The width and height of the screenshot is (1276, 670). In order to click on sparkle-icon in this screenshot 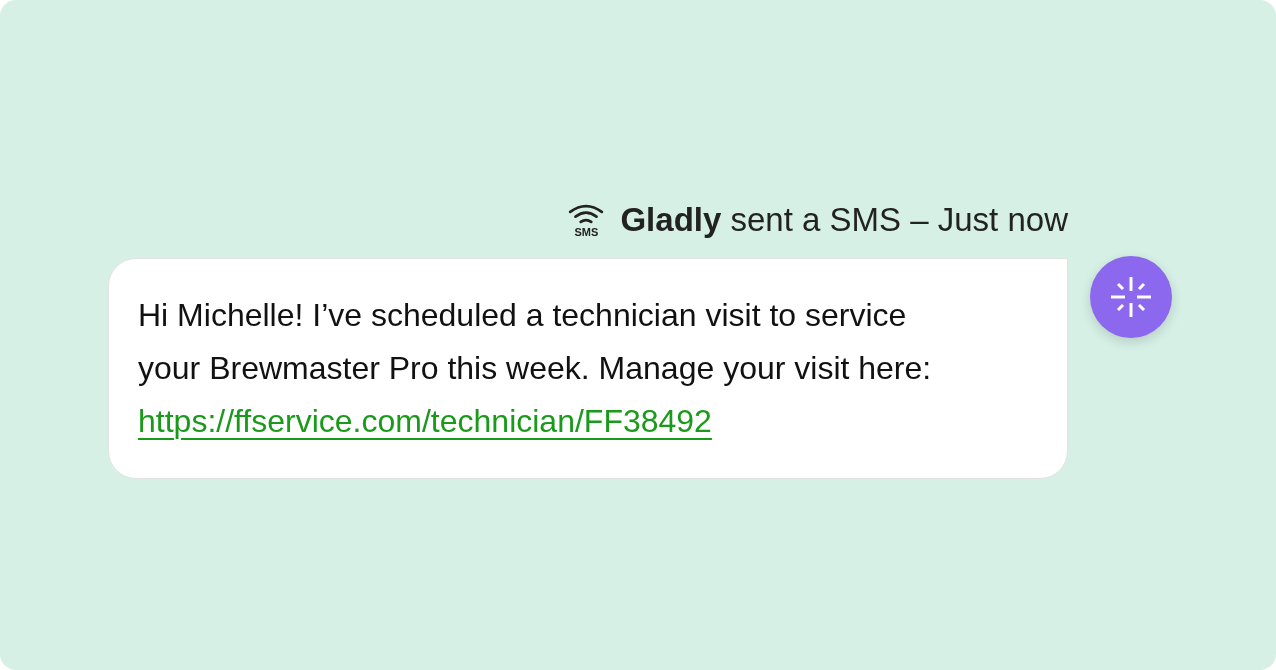, I will do `click(1131, 297)`.